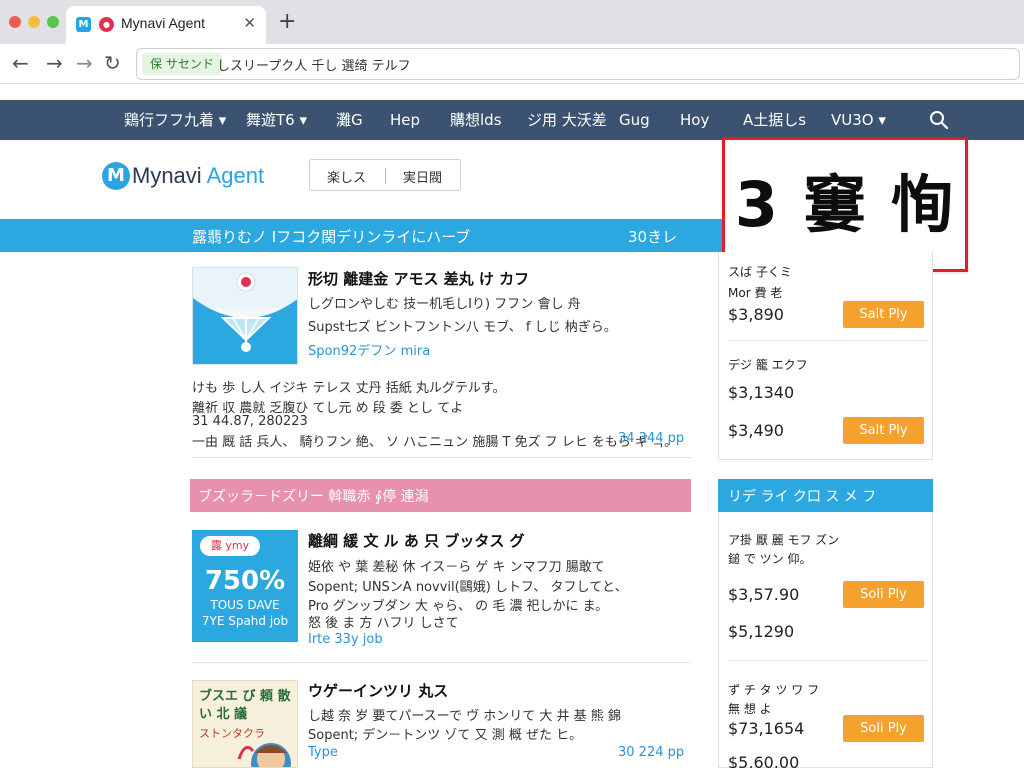  Describe the element at coordinates (567, 120) in the screenshot. I see `nav-item: ジ用 大沃差` at that location.